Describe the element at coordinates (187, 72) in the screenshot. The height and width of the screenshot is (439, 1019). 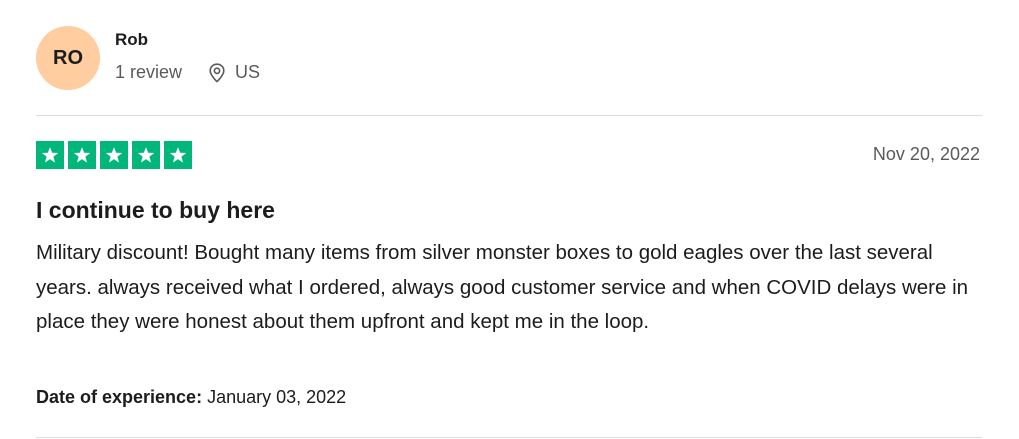
I see `consumer-meta: 1 review US` at that location.